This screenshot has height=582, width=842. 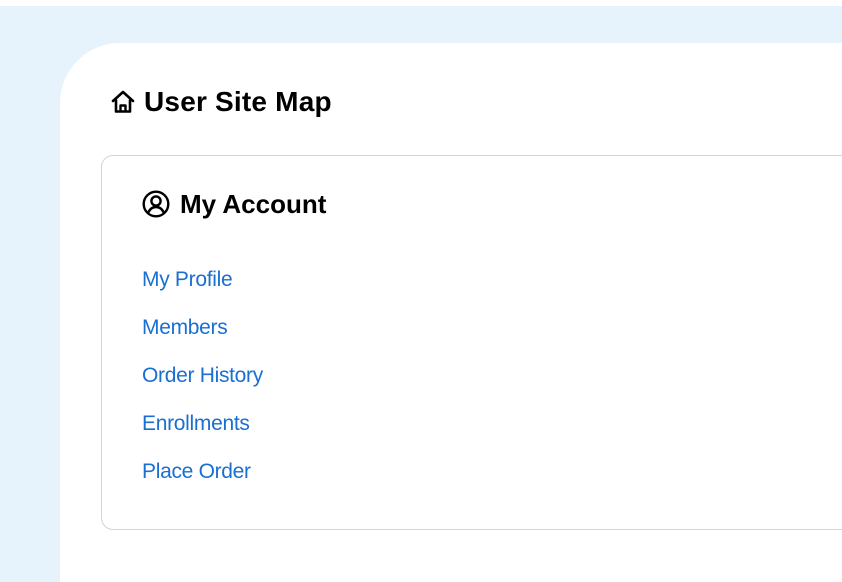 I want to click on my-account-title: My Account, so click(x=253, y=203).